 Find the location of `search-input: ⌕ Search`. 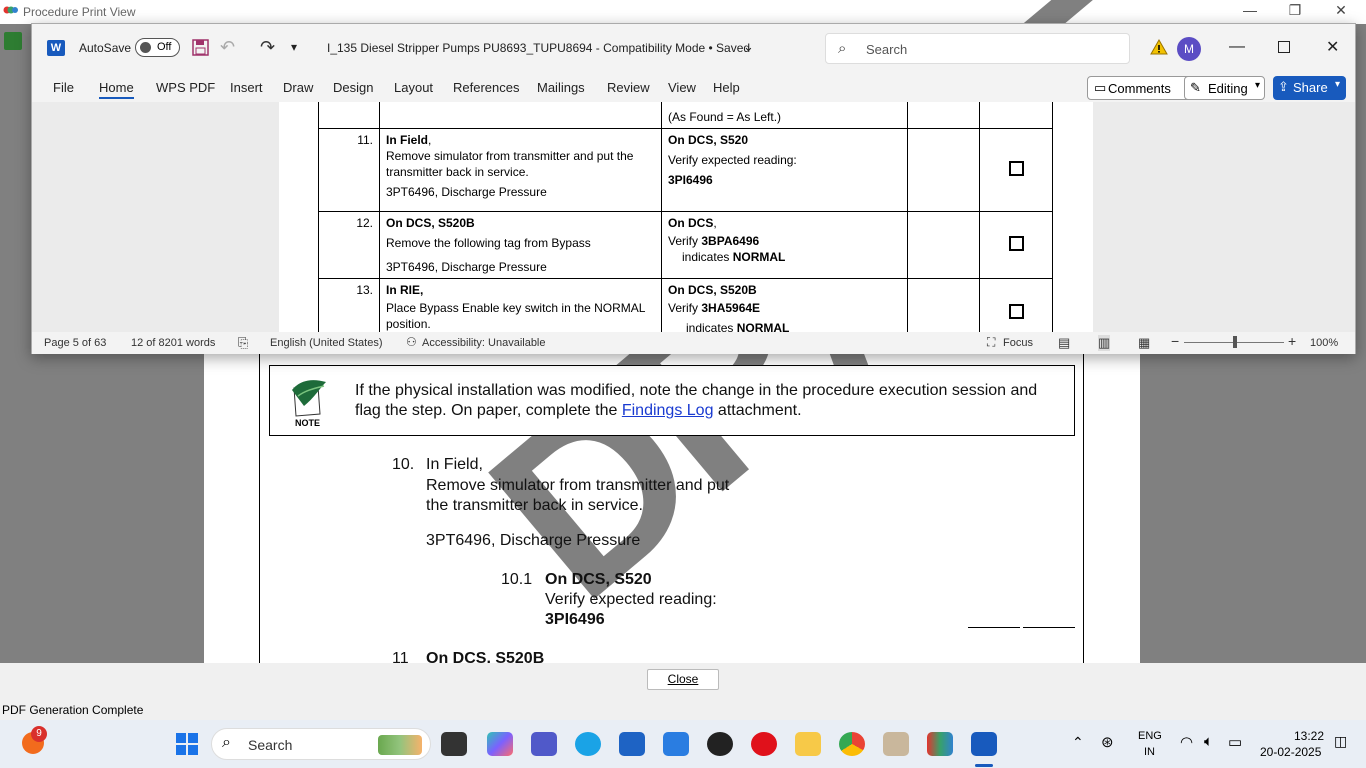

search-input: ⌕ Search is located at coordinates (977, 48).